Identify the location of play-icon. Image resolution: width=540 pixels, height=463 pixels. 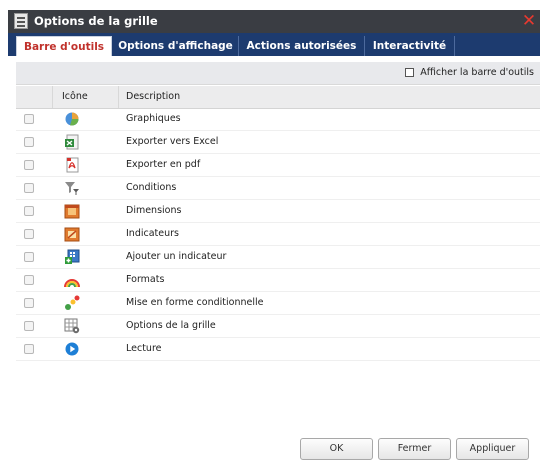
(72, 349).